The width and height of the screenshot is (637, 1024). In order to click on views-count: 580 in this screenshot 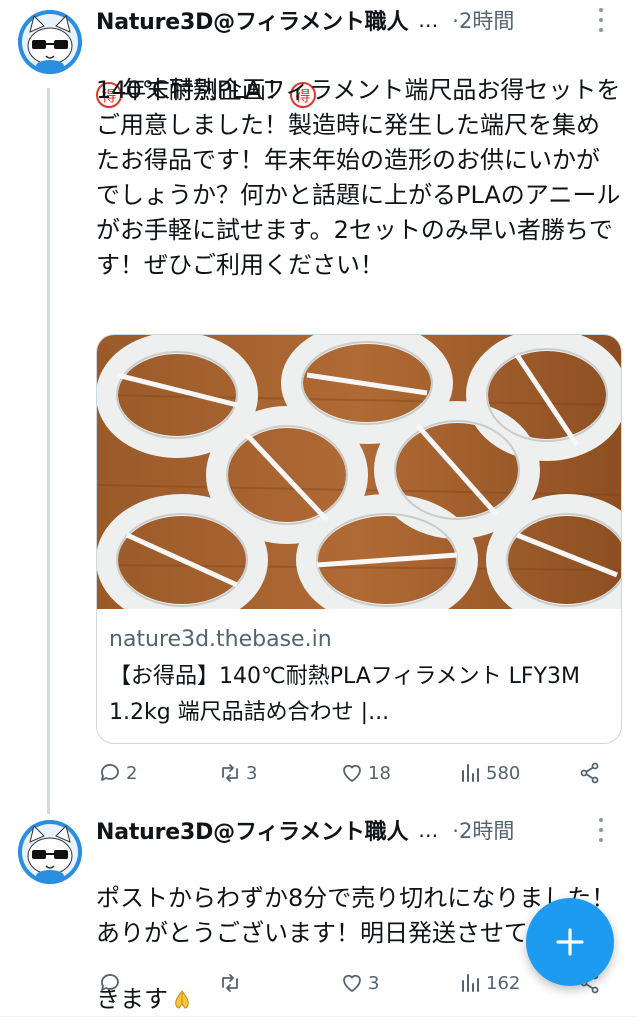, I will do `click(503, 773)`.